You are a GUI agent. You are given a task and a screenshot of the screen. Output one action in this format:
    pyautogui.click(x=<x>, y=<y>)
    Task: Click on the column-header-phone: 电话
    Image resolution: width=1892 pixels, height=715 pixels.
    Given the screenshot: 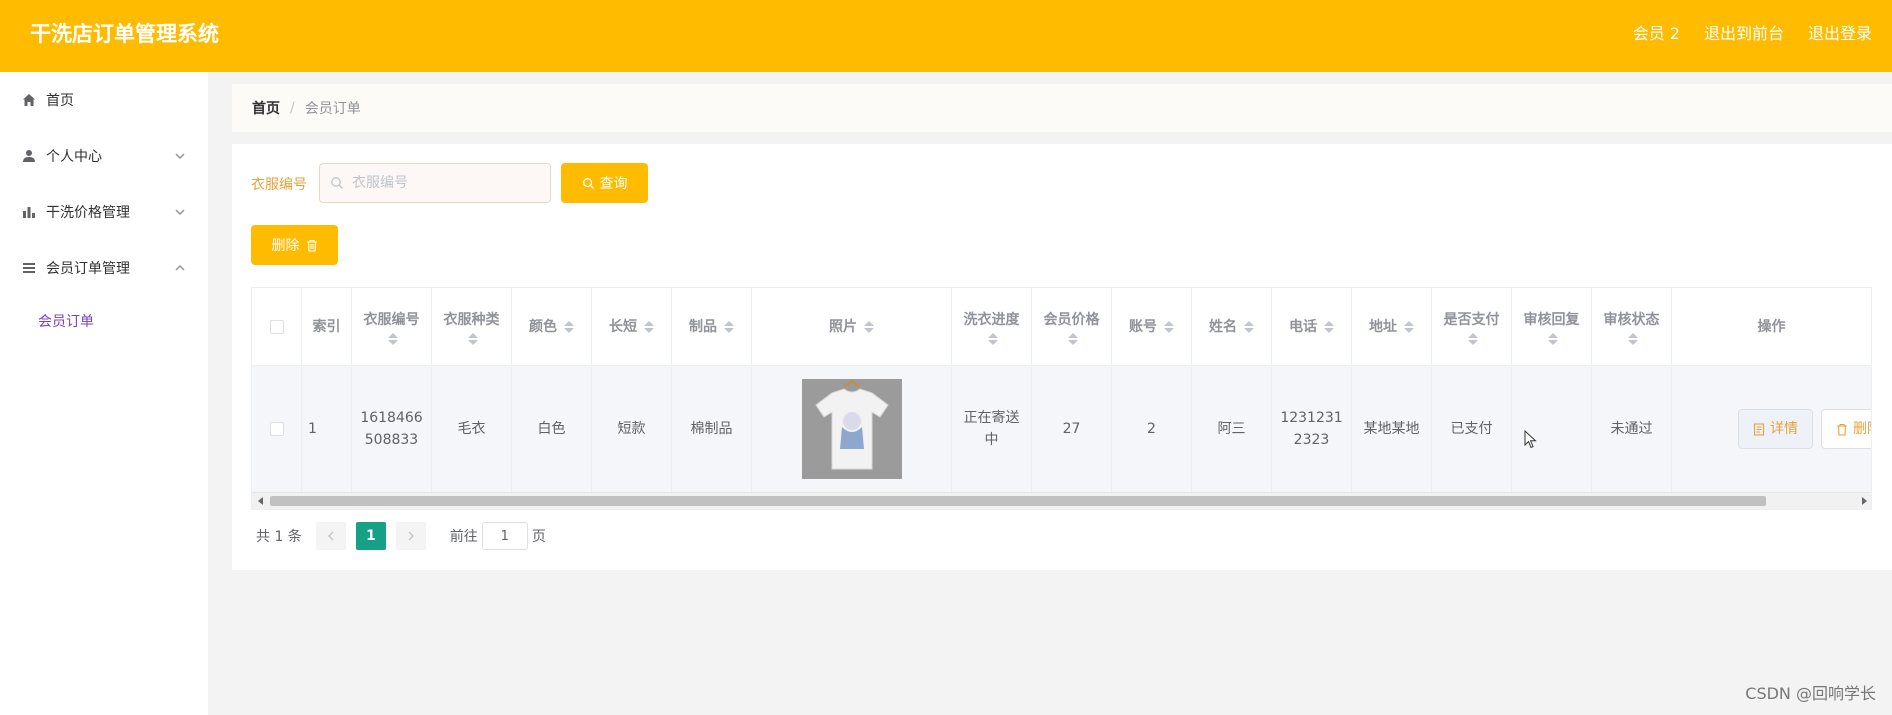 What is the action you would take?
    pyautogui.click(x=1312, y=326)
    